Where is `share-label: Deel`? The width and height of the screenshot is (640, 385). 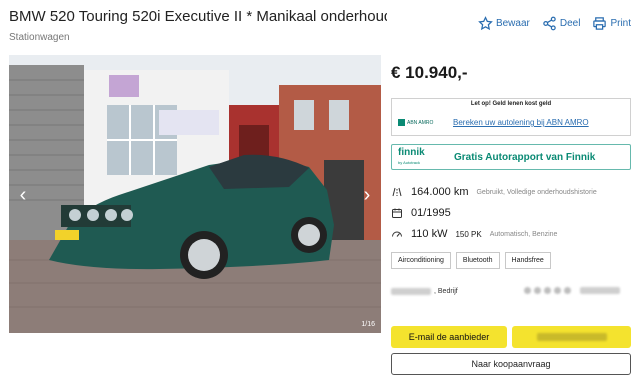 share-label: Deel is located at coordinates (570, 23).